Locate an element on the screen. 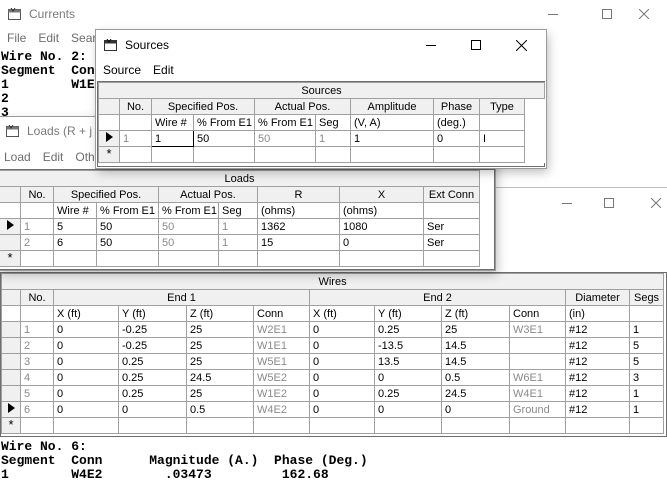  cell-y1: 0 is located at coordinates (152, 409).